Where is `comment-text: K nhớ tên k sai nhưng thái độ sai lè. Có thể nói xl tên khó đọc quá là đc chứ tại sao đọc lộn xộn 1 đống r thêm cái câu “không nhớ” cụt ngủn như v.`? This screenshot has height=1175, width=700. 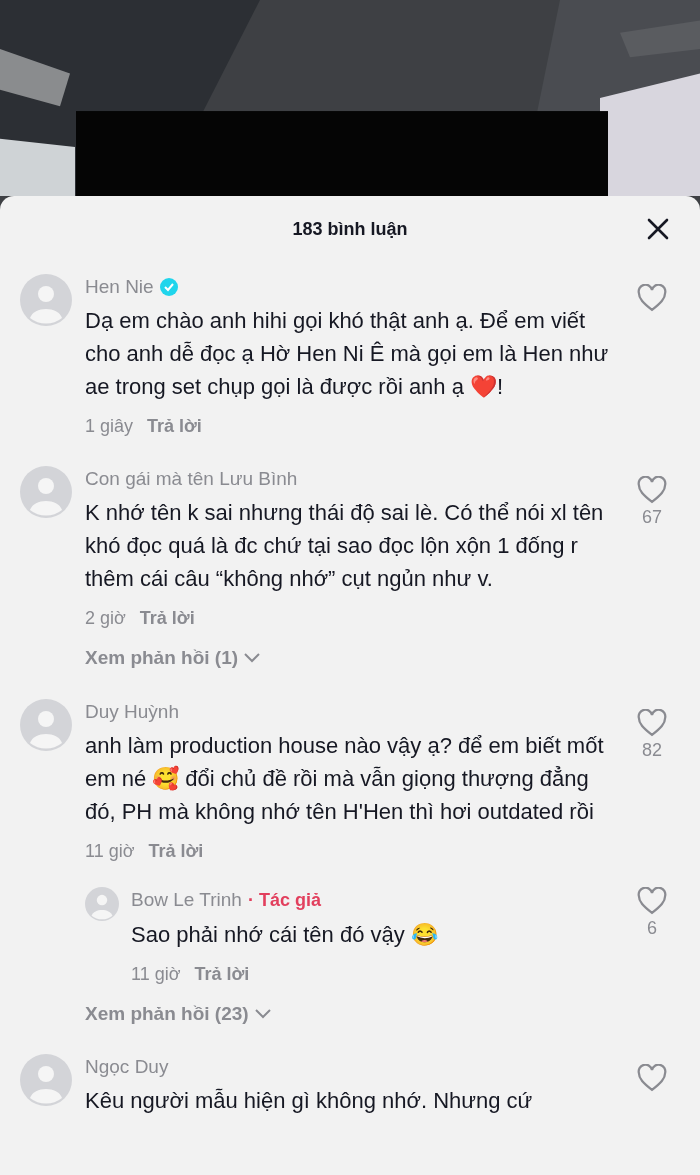 comment-text: K nhớ tên k sai nhưng thái độ sai lè. Có thể nói xl tên khó đọc quá là đc chứ tại sao đọc lộn xộn 1 đống r thêm cái câu “không nhớ” cụt ngủn như v. is located at coordinates (345, 546).